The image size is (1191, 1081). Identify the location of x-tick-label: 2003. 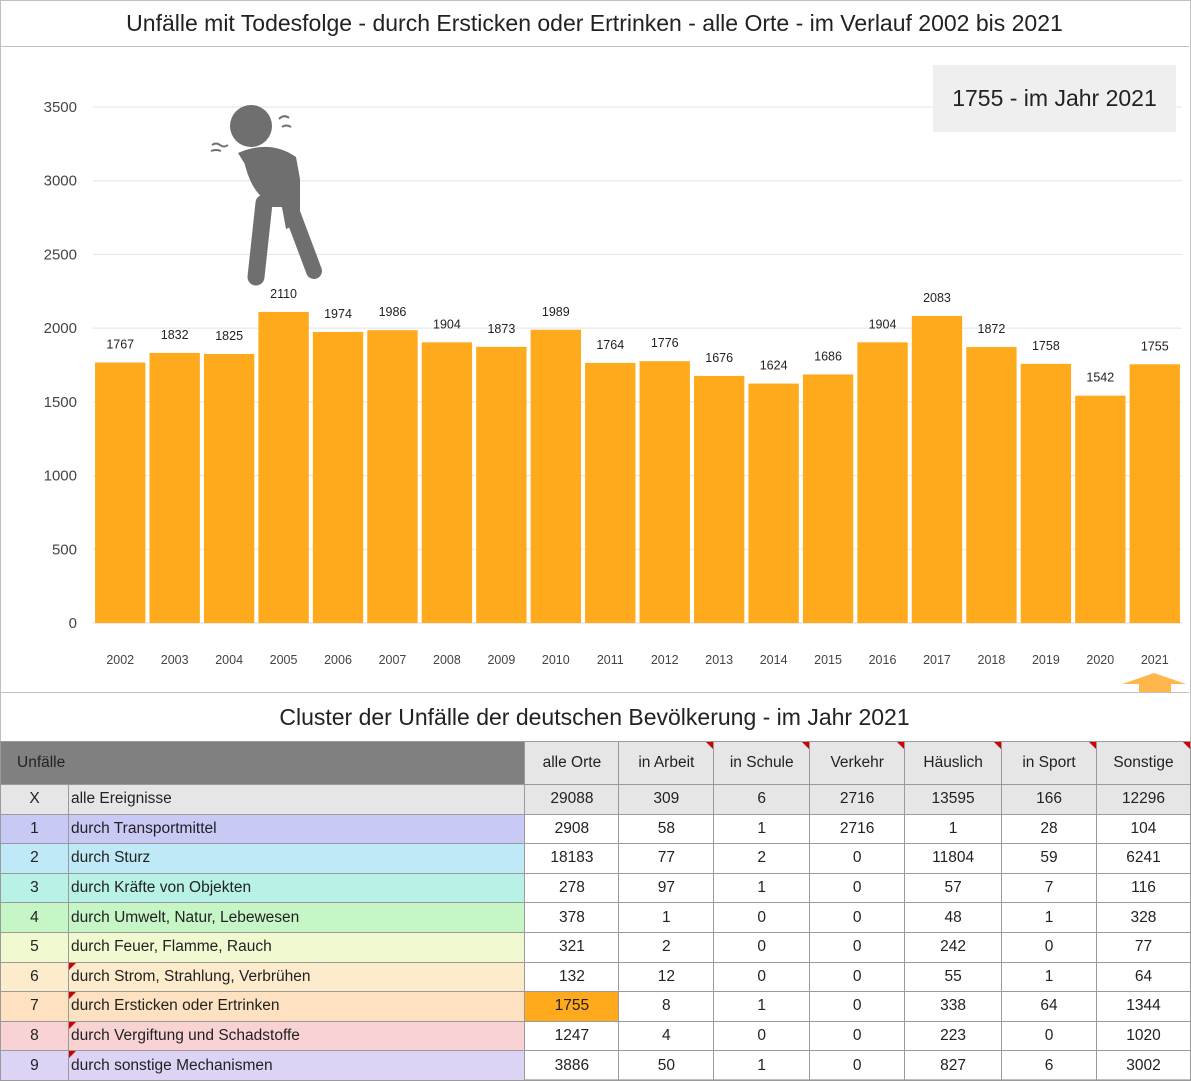
(175, 660).